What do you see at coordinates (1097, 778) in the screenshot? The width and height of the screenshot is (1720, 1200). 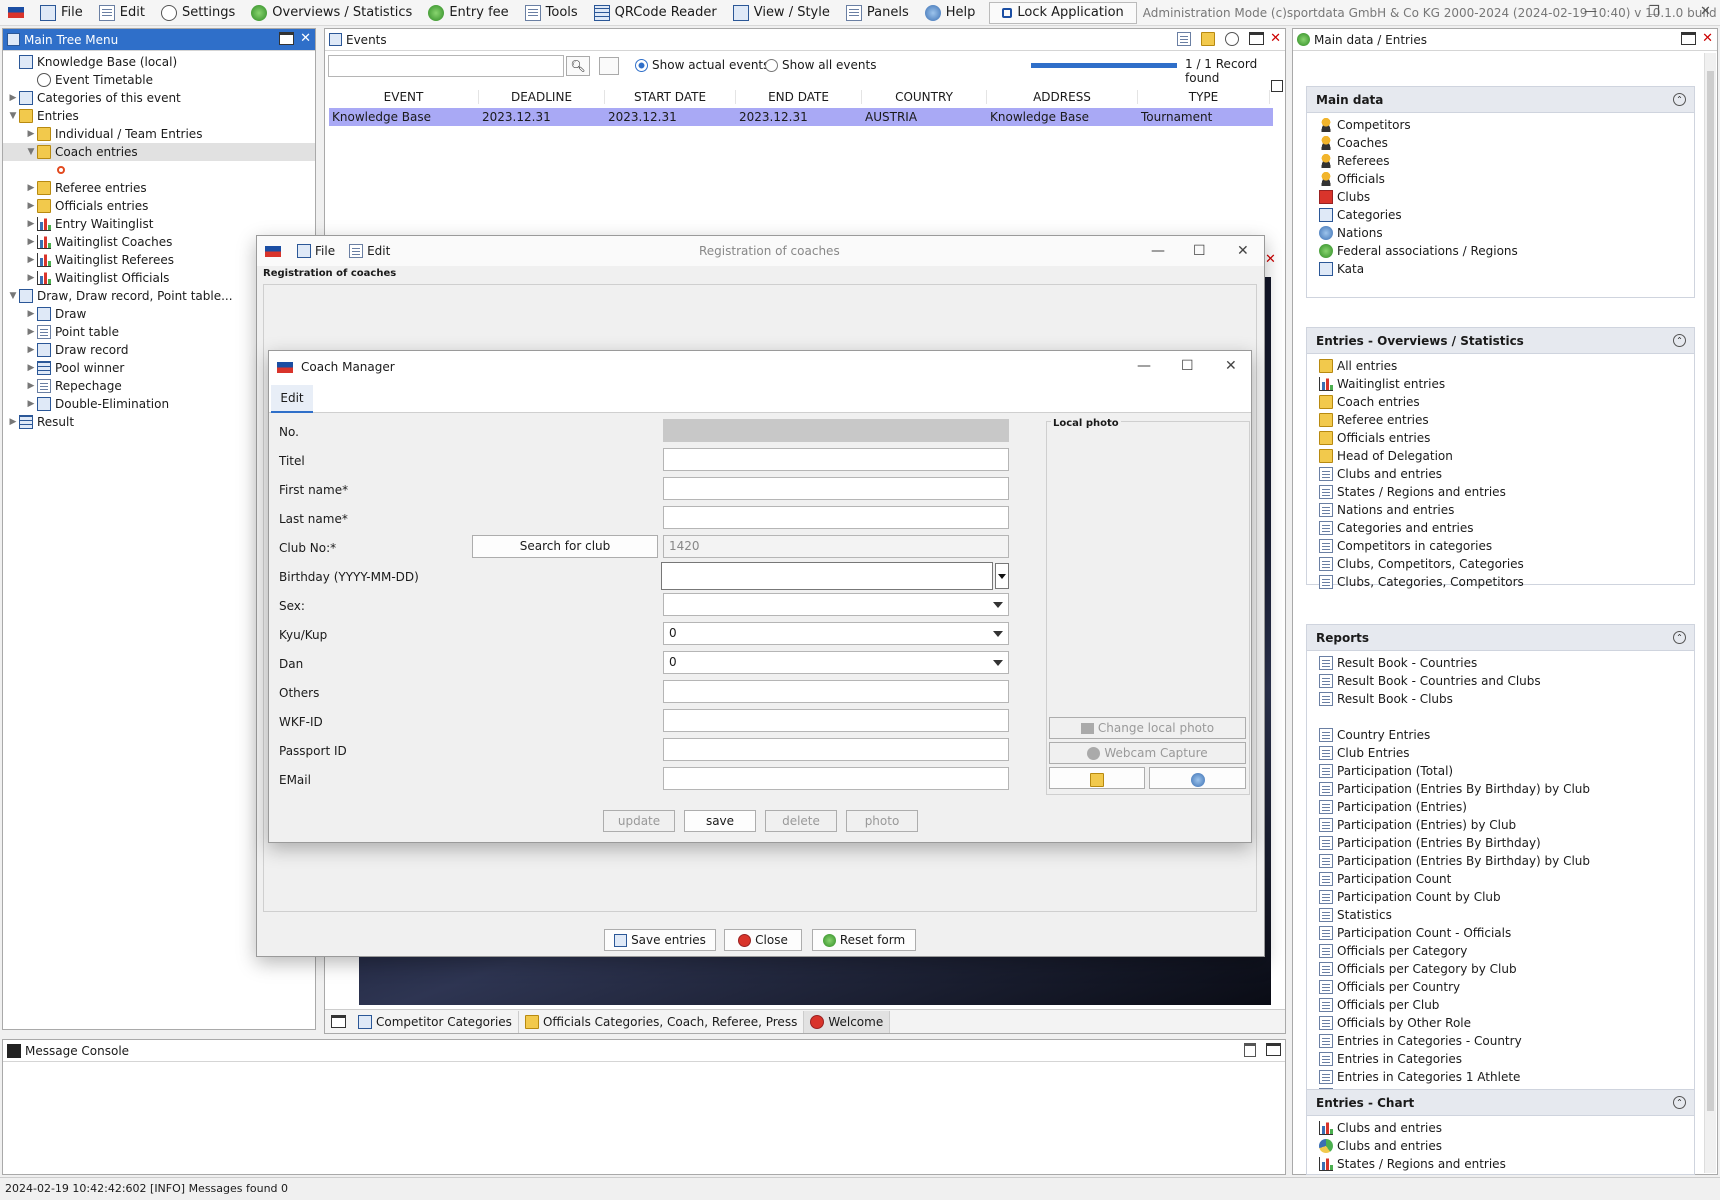 I see `edit-photo-button` at bounding box center [1097, 778].